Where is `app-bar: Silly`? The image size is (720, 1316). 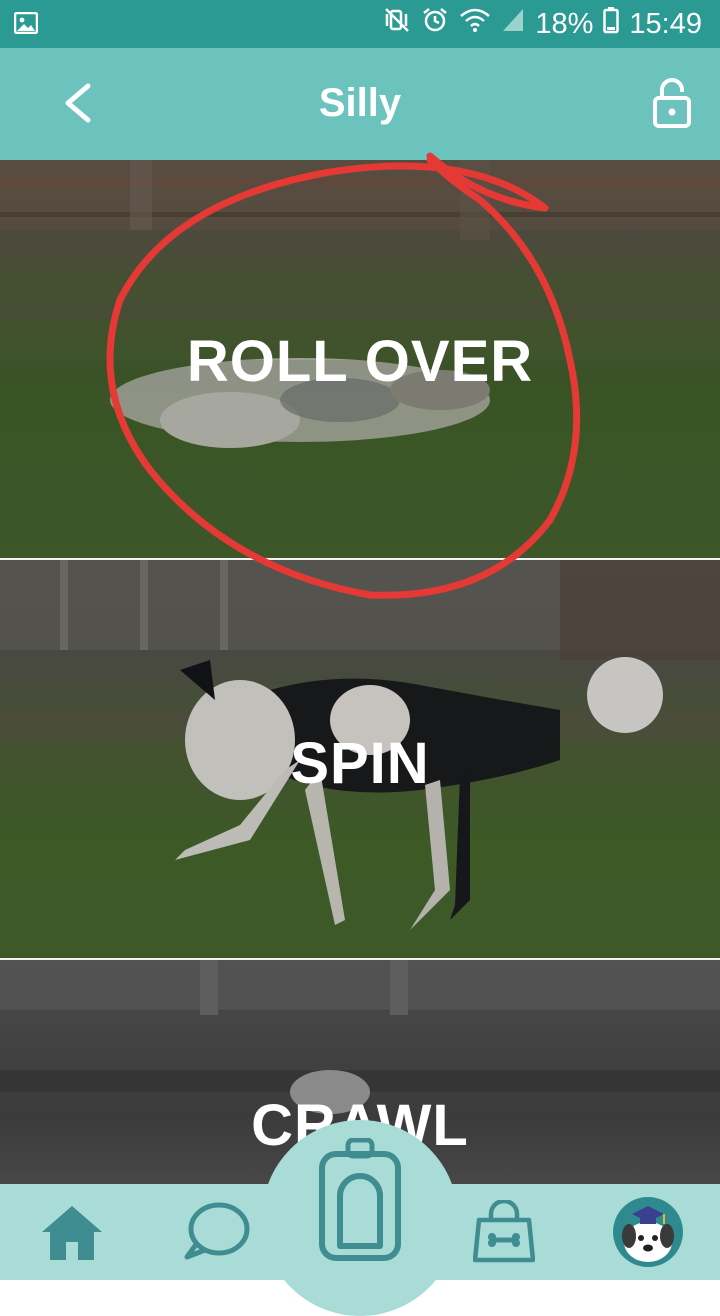 app-bar: Silly is located at coordinates (360, 104).